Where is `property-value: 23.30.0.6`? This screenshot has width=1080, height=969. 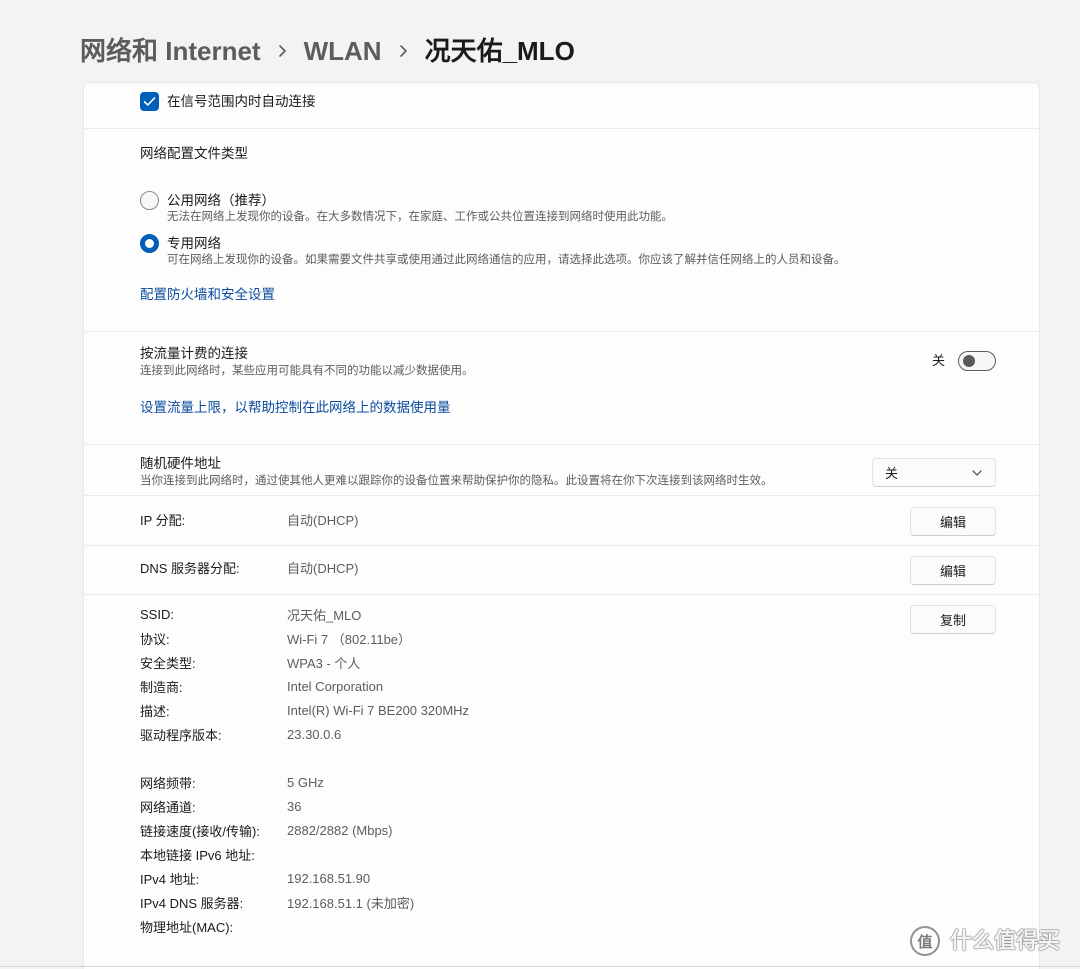
property-value: 23.30.0.6 is located at coordinates (314, 734).